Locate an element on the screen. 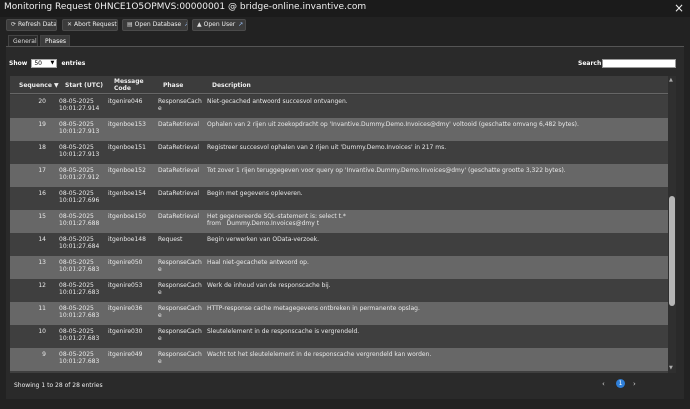 The image size is (690, 409). cell-message-code: itgenire046 is located at coordinates (125, 101).